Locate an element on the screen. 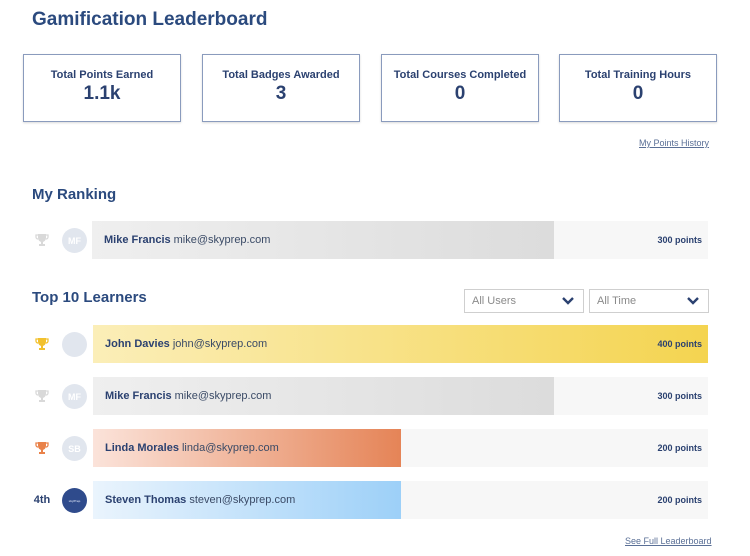 The width and height of the screenshot is (750, 556). learner-email: linda@skyprep.com is located at coordinates (230, 448).